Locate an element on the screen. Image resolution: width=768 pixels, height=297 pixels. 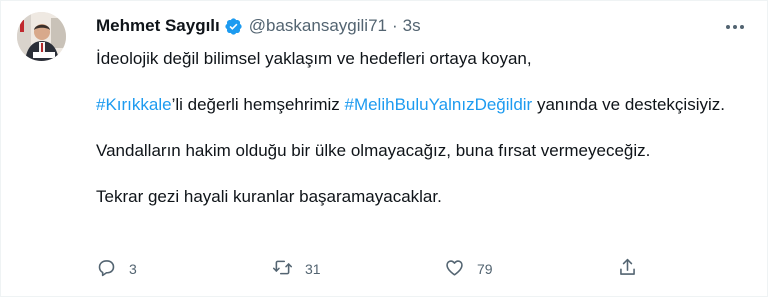
more-icon is located at coordinates (735, 27).